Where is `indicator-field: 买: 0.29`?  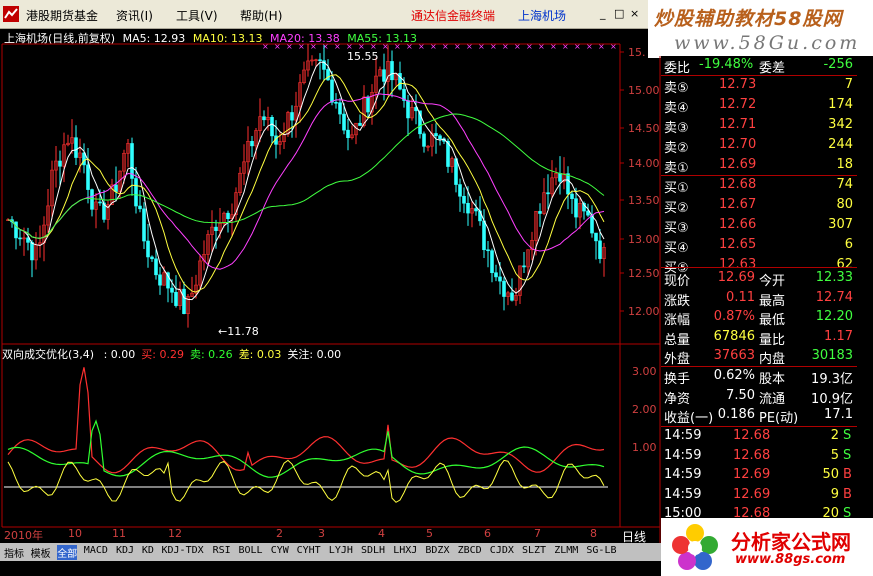 indicator-field: 买: 0.29 is located at coordinates (162, 354).